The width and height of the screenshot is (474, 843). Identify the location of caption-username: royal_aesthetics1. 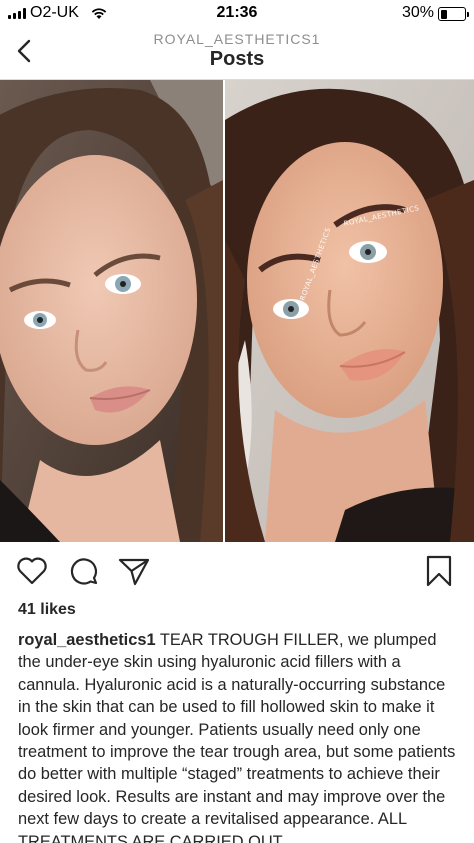
(87, 640).